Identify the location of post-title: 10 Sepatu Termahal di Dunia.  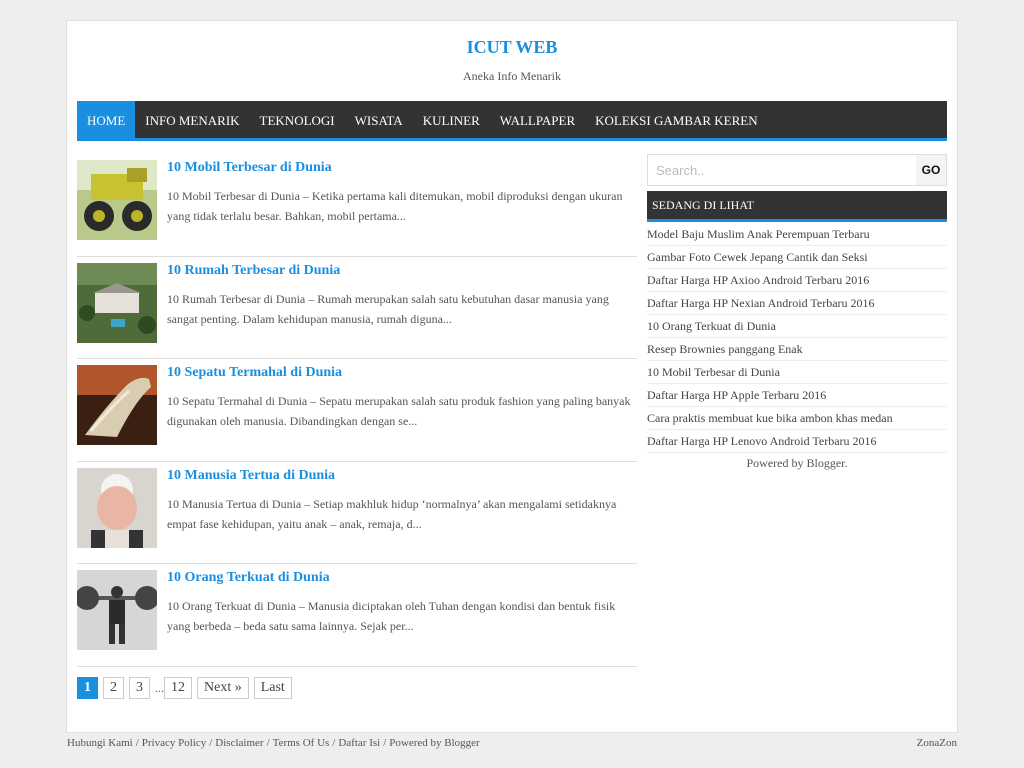
(254, 373).